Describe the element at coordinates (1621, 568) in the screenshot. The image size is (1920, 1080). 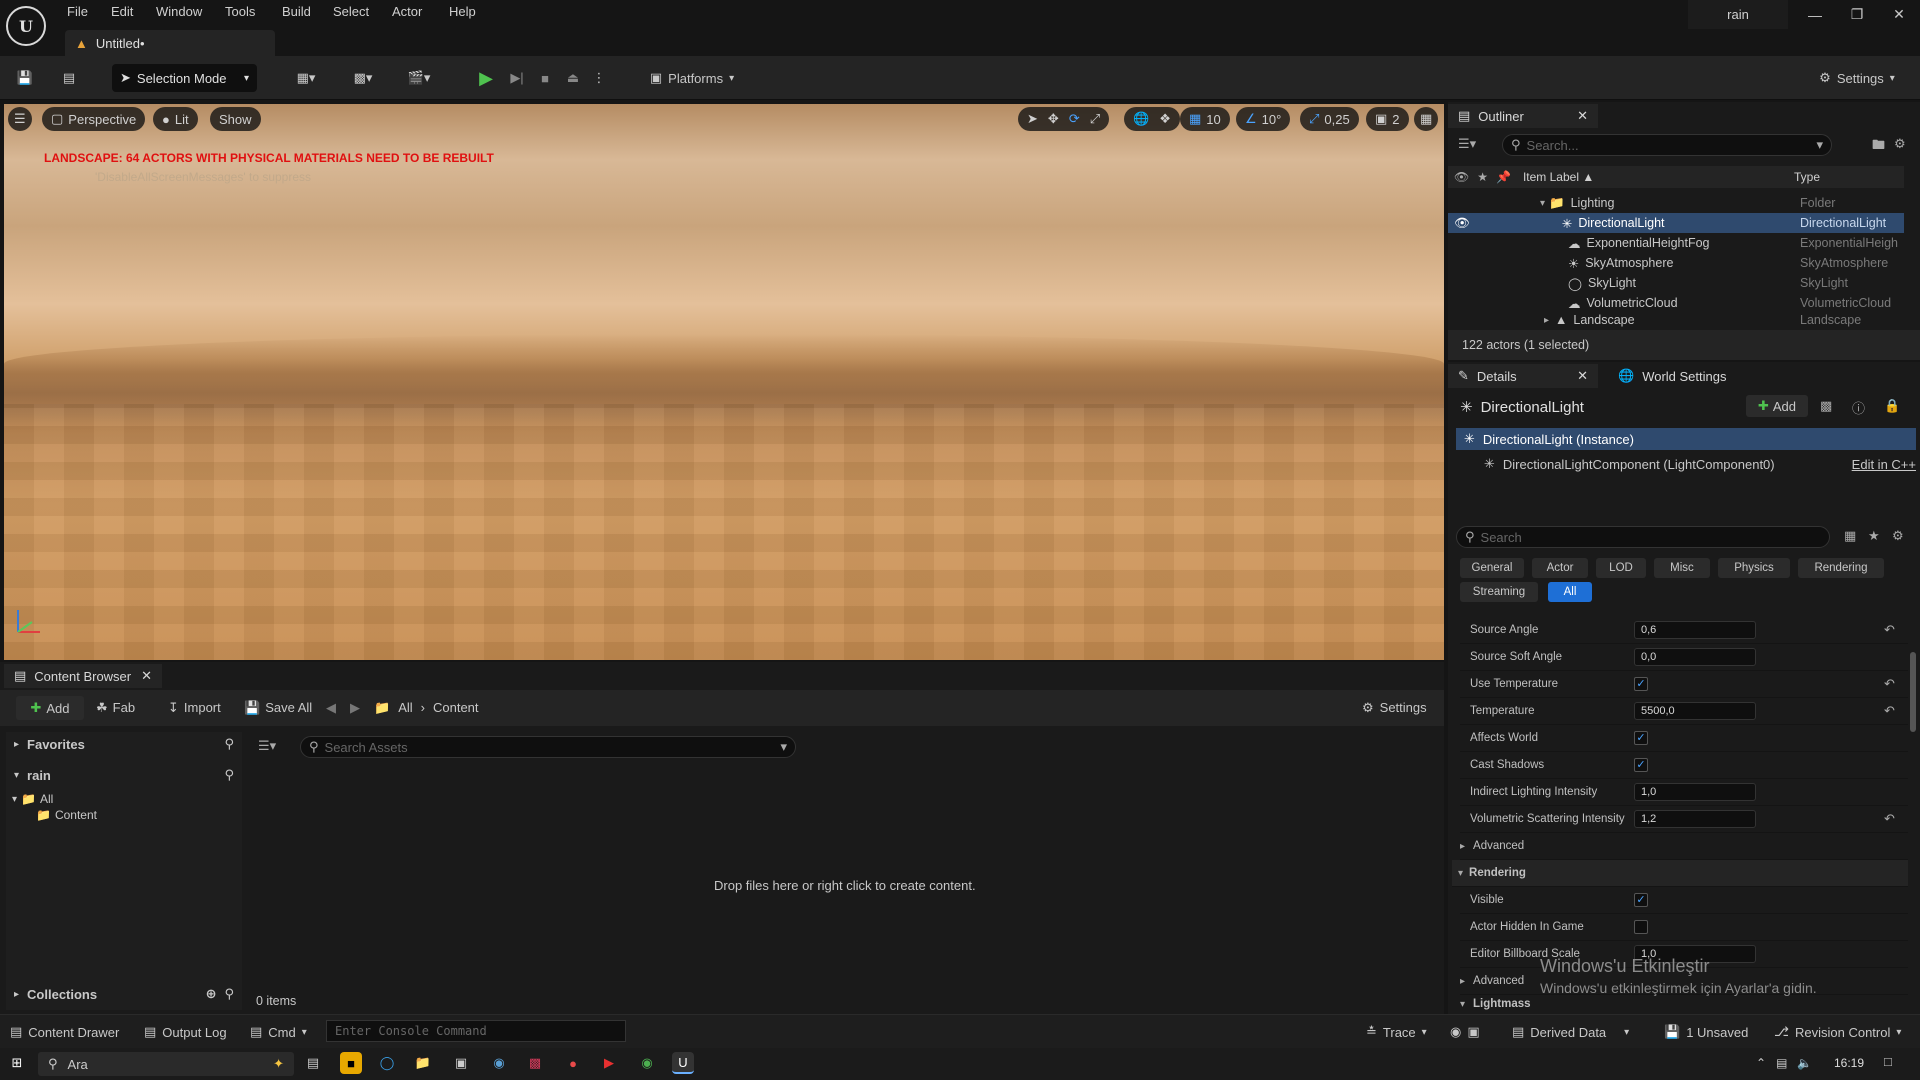
I see `filter-lod: LOD` at that location.